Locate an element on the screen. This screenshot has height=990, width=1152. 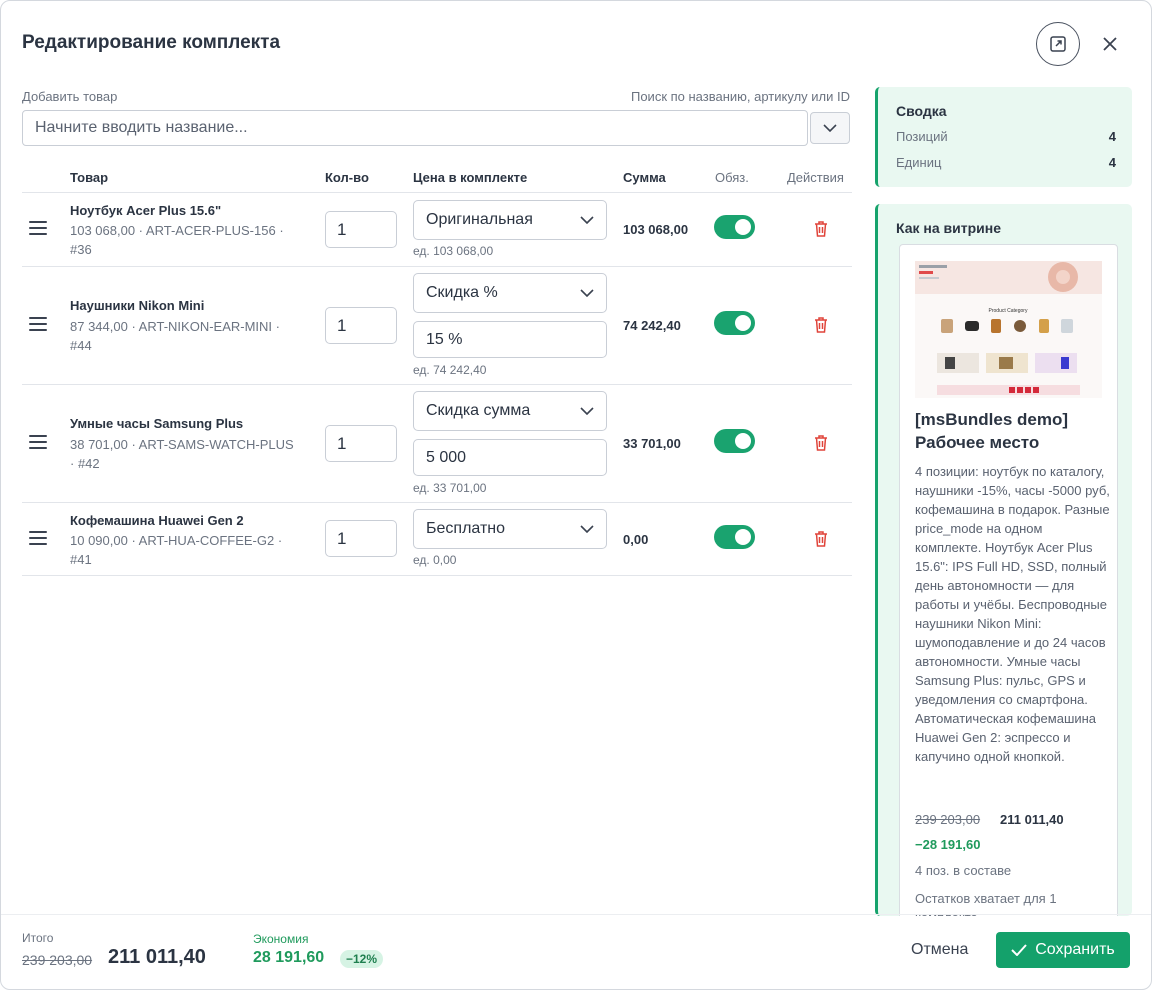
unit-price: ед. 0,00 is located at coordinates (435, 560).